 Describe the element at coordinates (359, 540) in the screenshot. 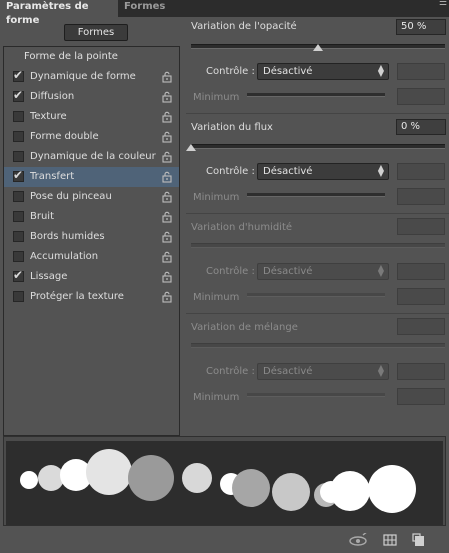

I see `brush-eye-icon` at that location.